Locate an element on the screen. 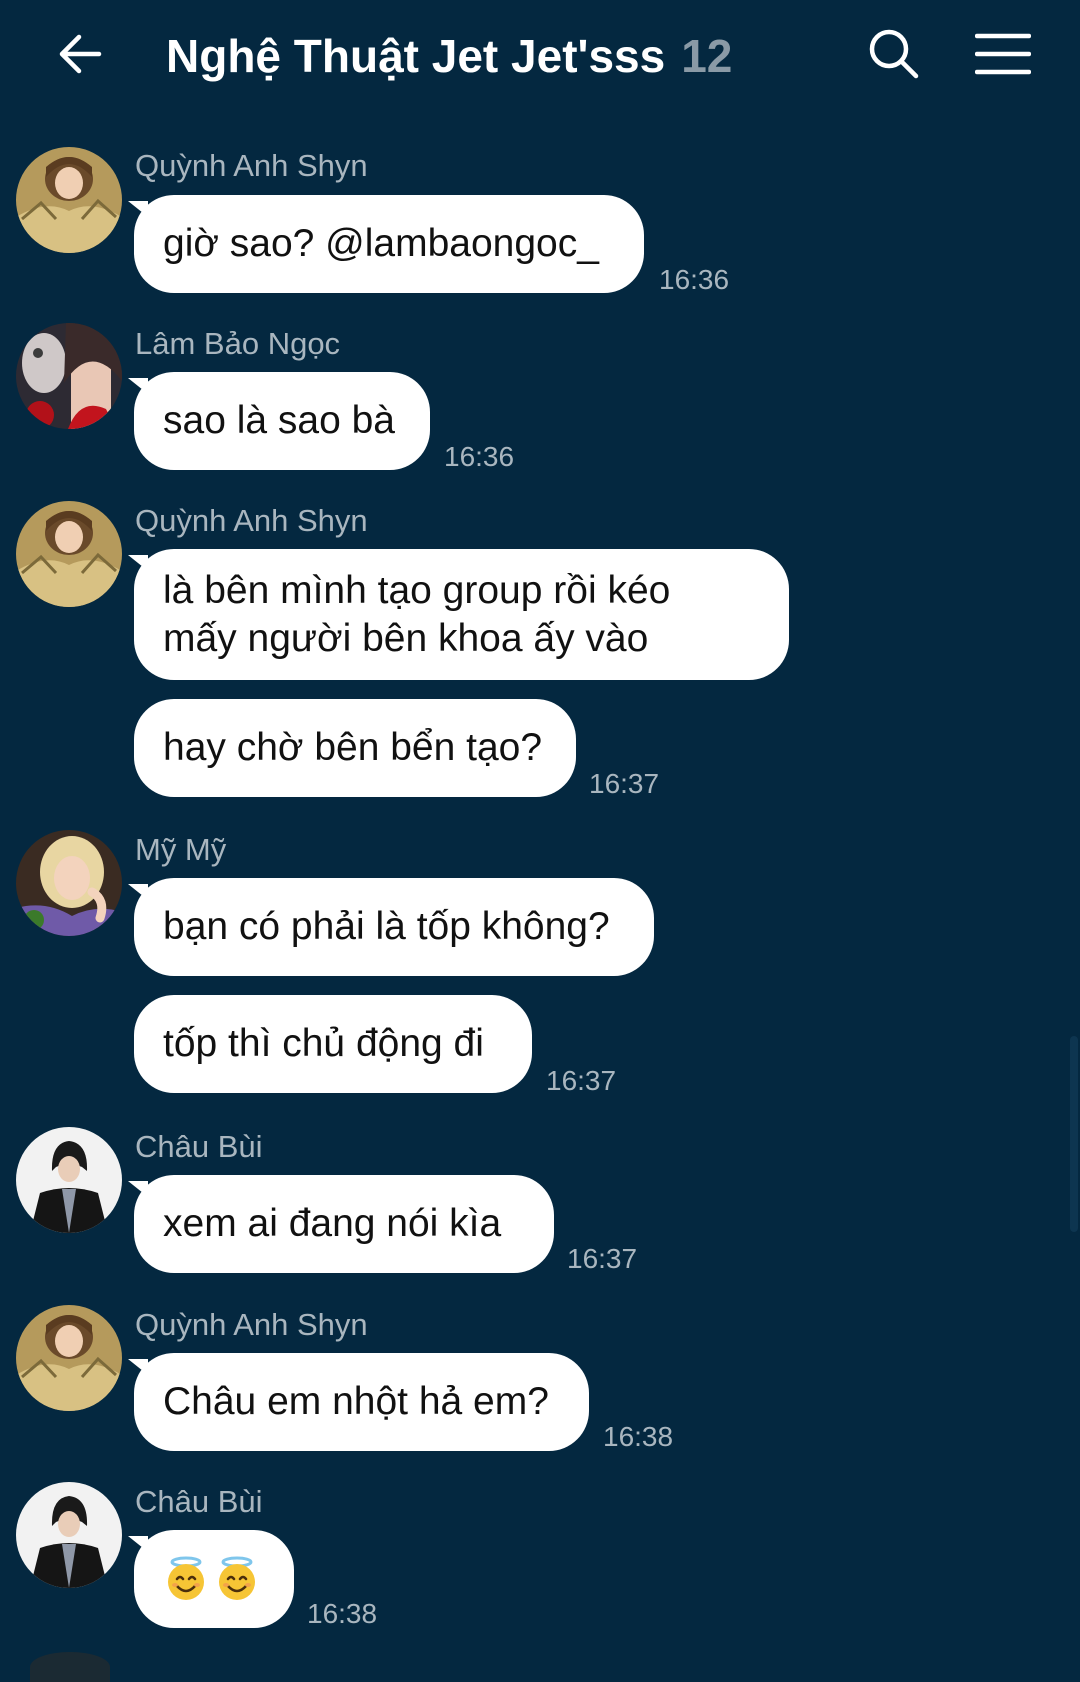  message-text: Châu em nhột hả em? is located at coordinates (356, 1401).